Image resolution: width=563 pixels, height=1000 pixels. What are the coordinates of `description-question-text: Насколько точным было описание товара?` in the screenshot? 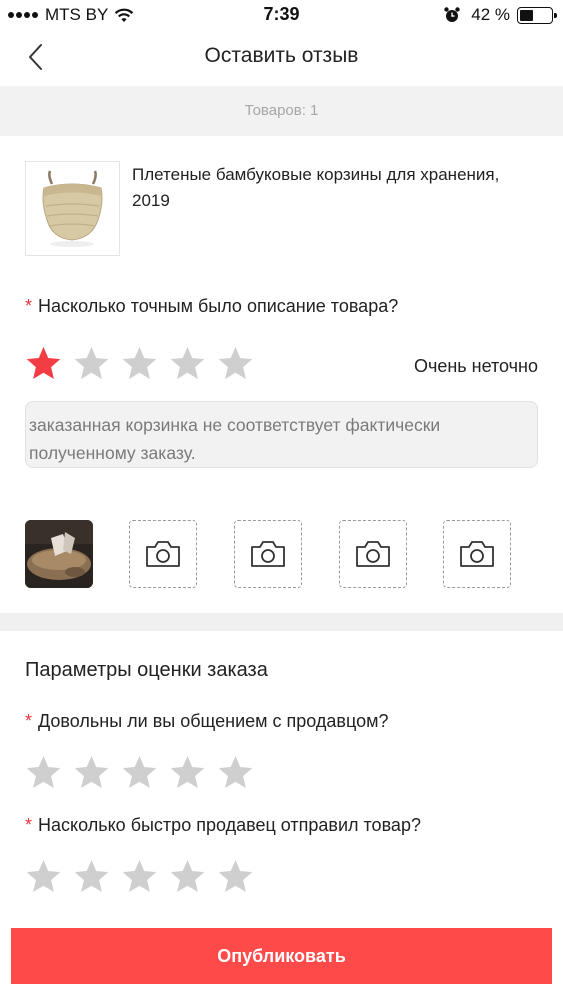 It's located at (218, 306).